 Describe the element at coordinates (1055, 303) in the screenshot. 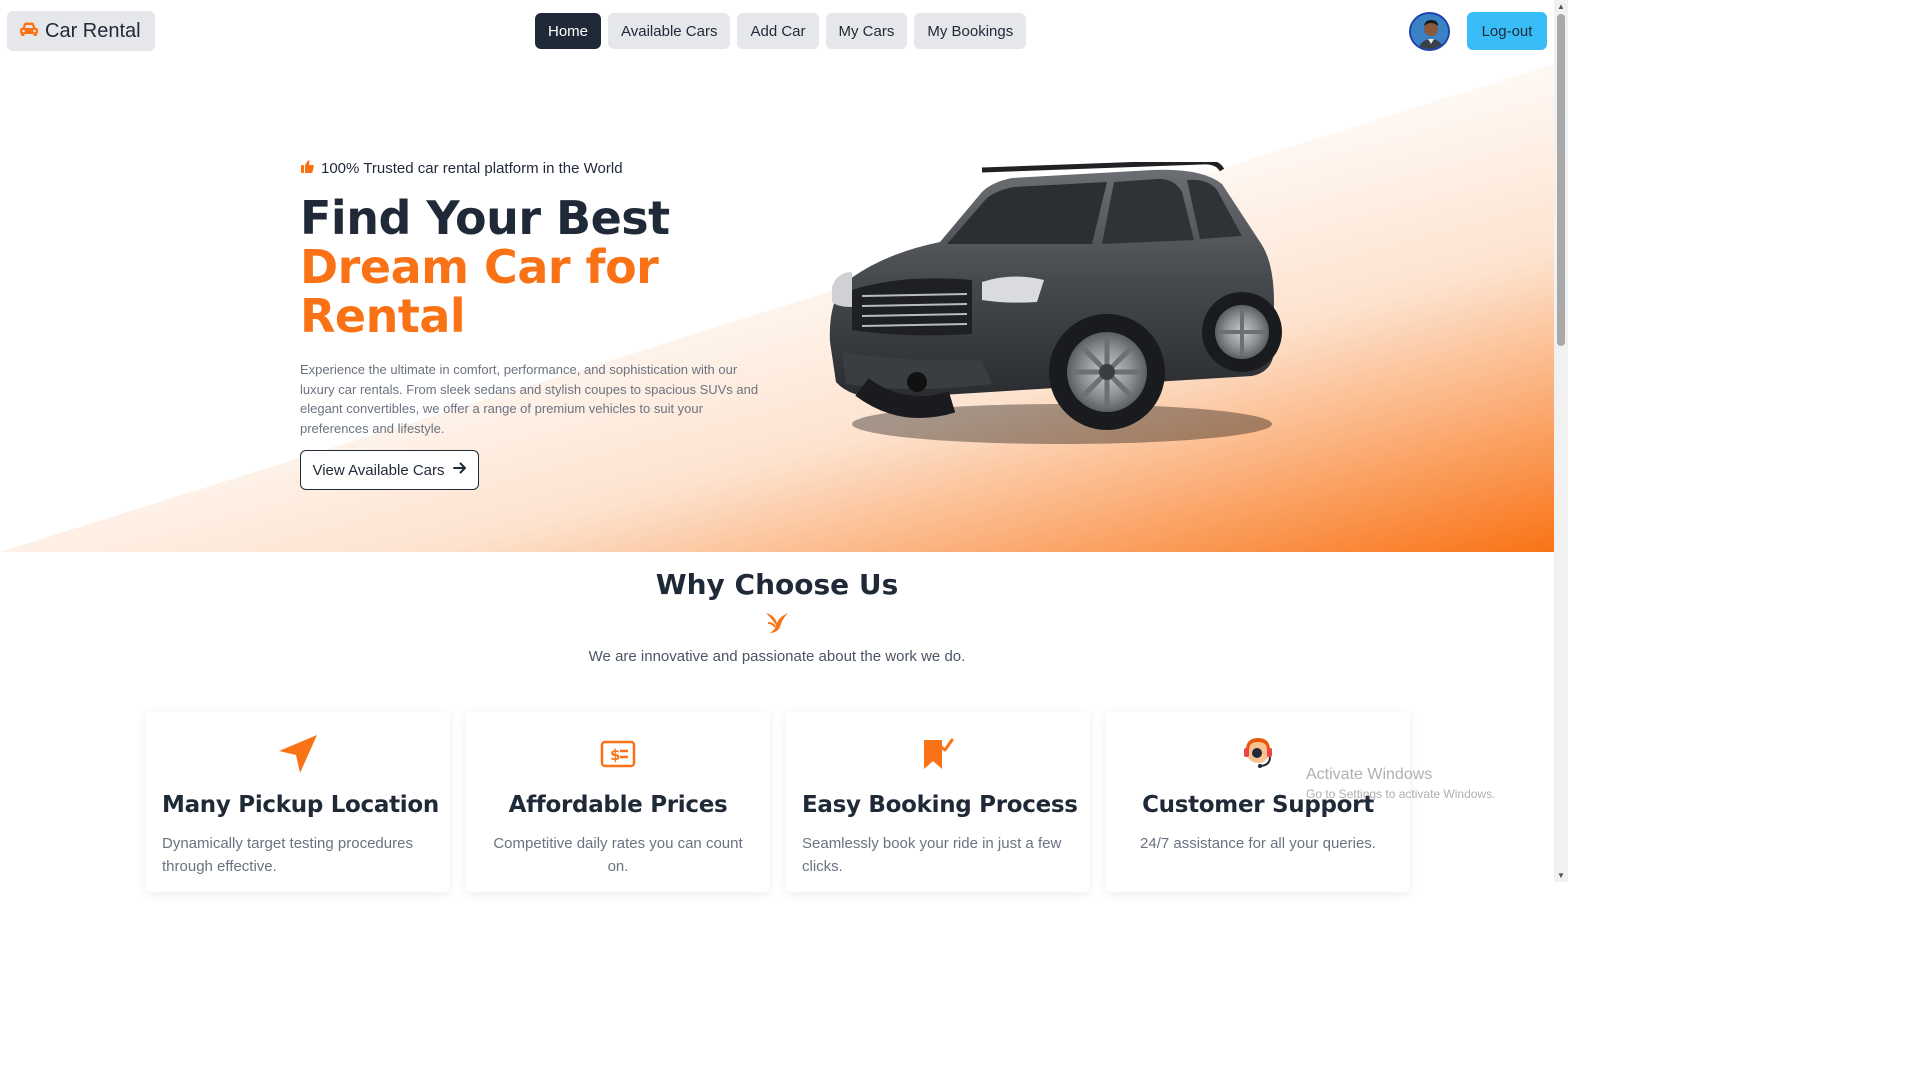

I see `suv-car-image` at that location.